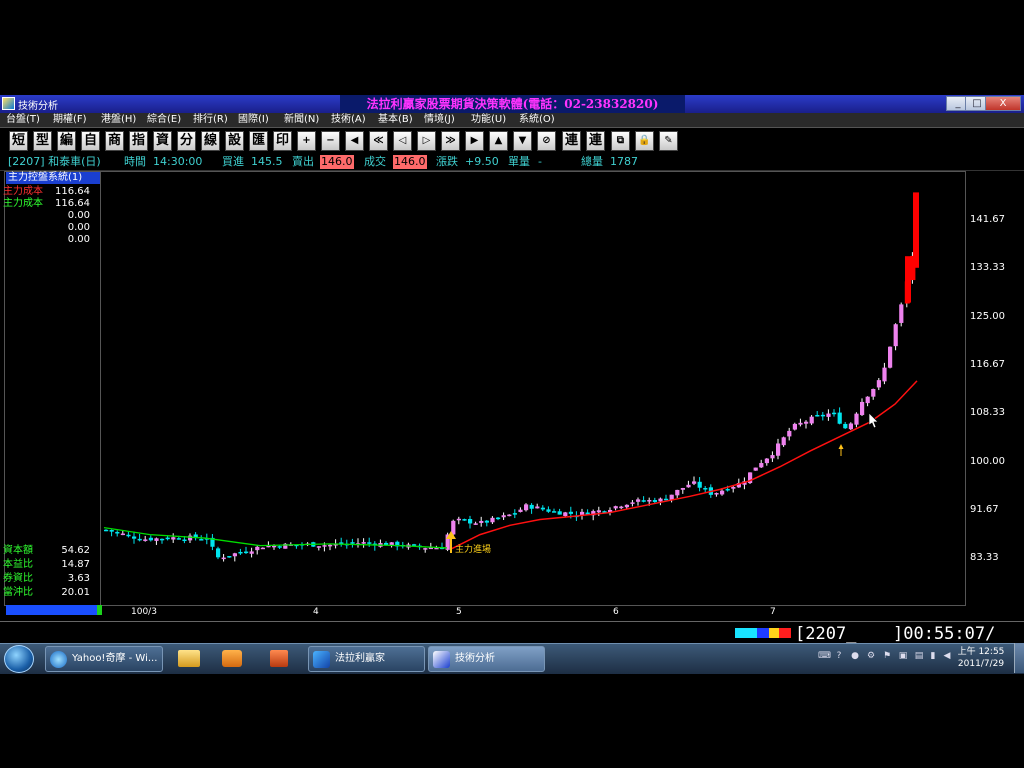  Describe the element at coordinates (402, 141) in the screenshot. I see `step-left-button: ◁` at that location.